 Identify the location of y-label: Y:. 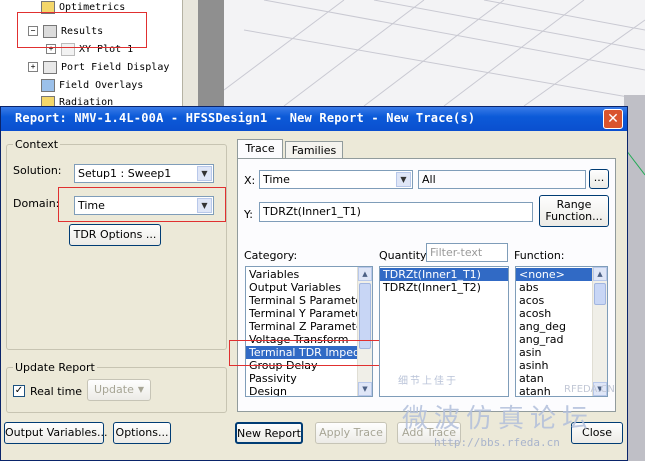
(248, 214).